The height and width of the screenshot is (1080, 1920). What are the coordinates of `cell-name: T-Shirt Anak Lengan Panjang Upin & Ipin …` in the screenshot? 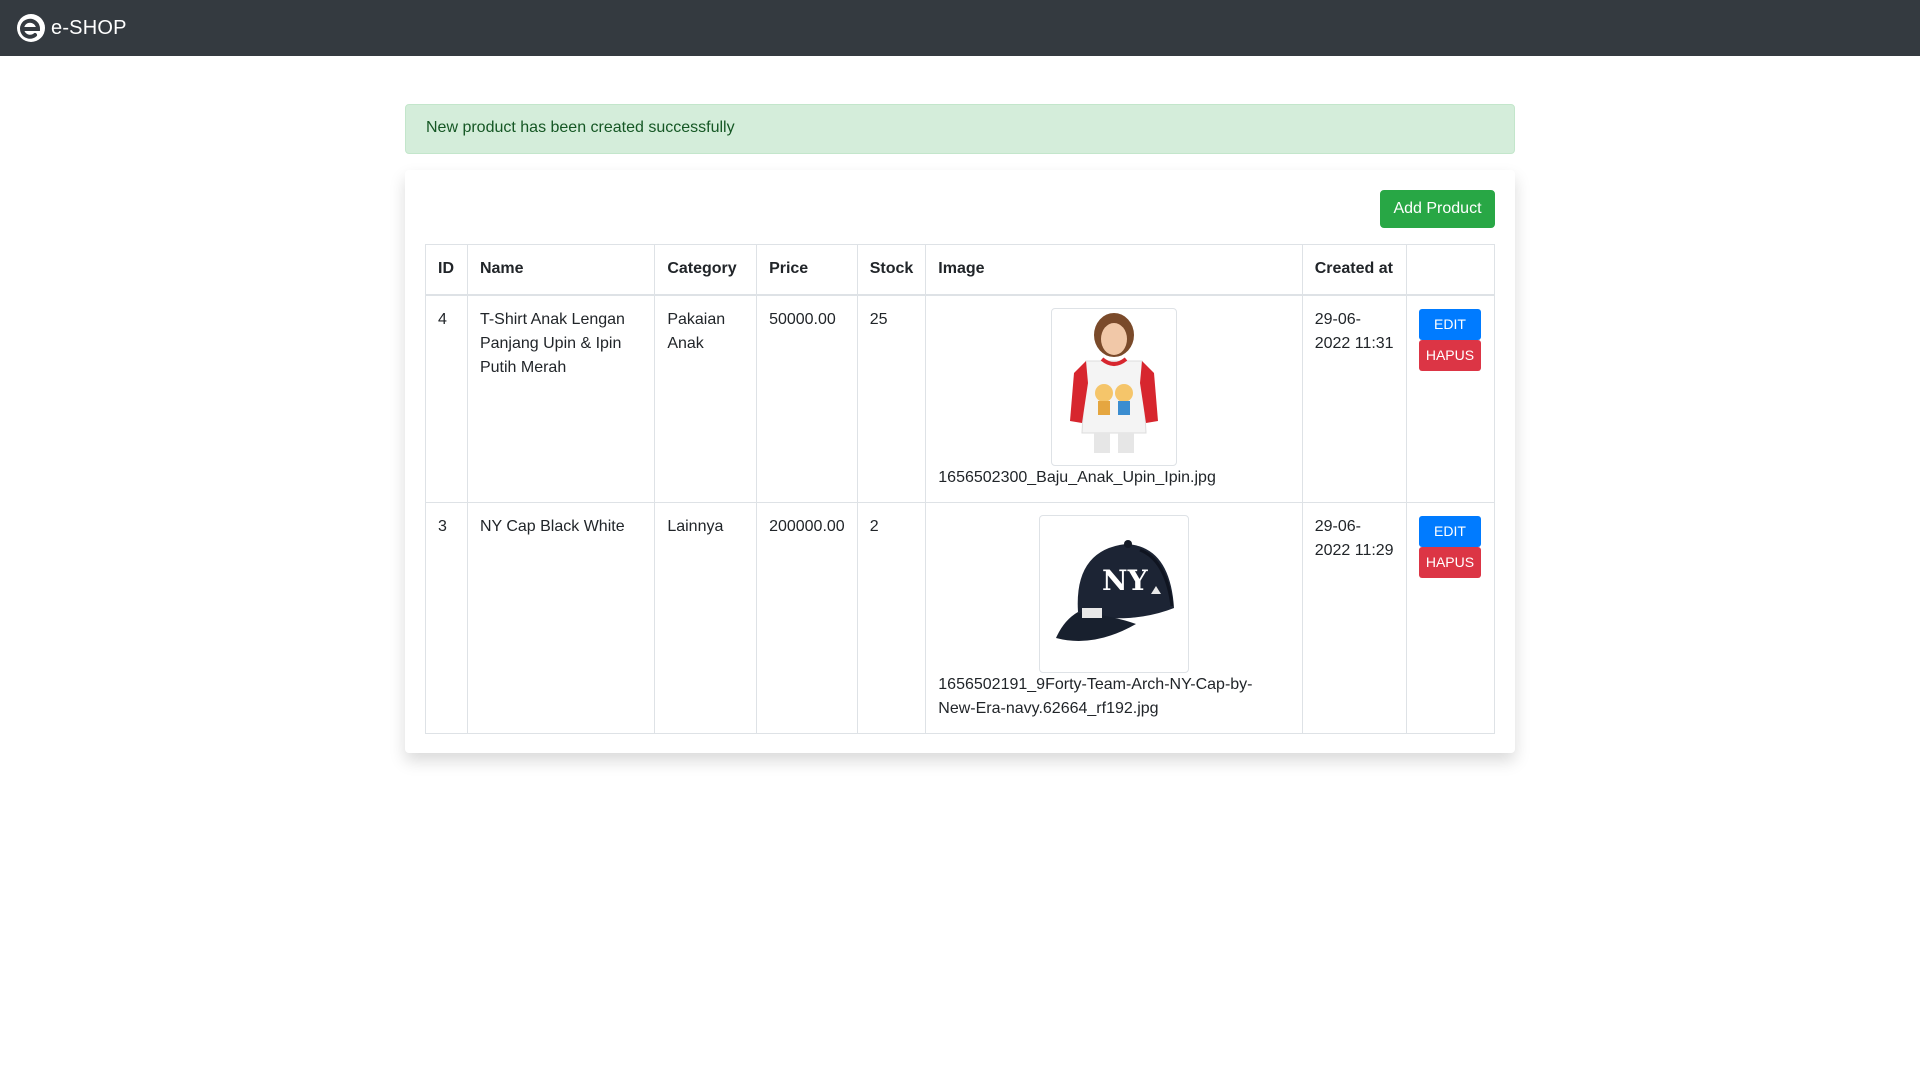 It's located at (561, 398).